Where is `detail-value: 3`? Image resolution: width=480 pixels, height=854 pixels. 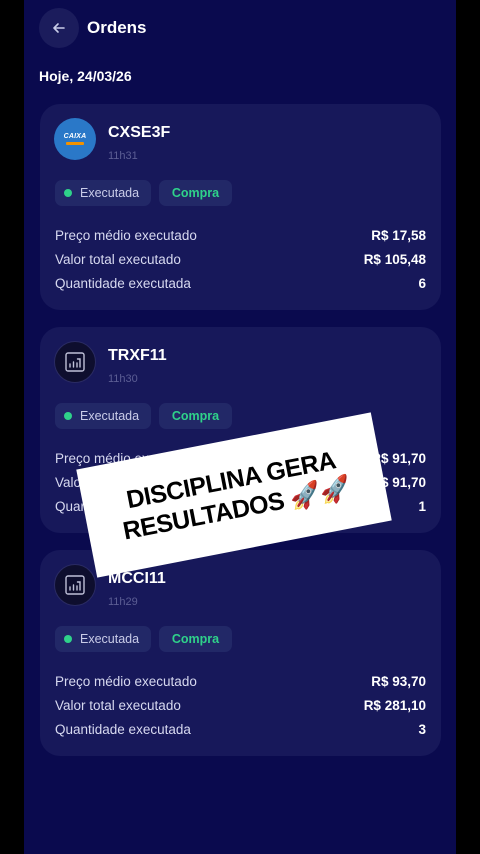 detail-value: 3 is located at coordinates (422, 729).